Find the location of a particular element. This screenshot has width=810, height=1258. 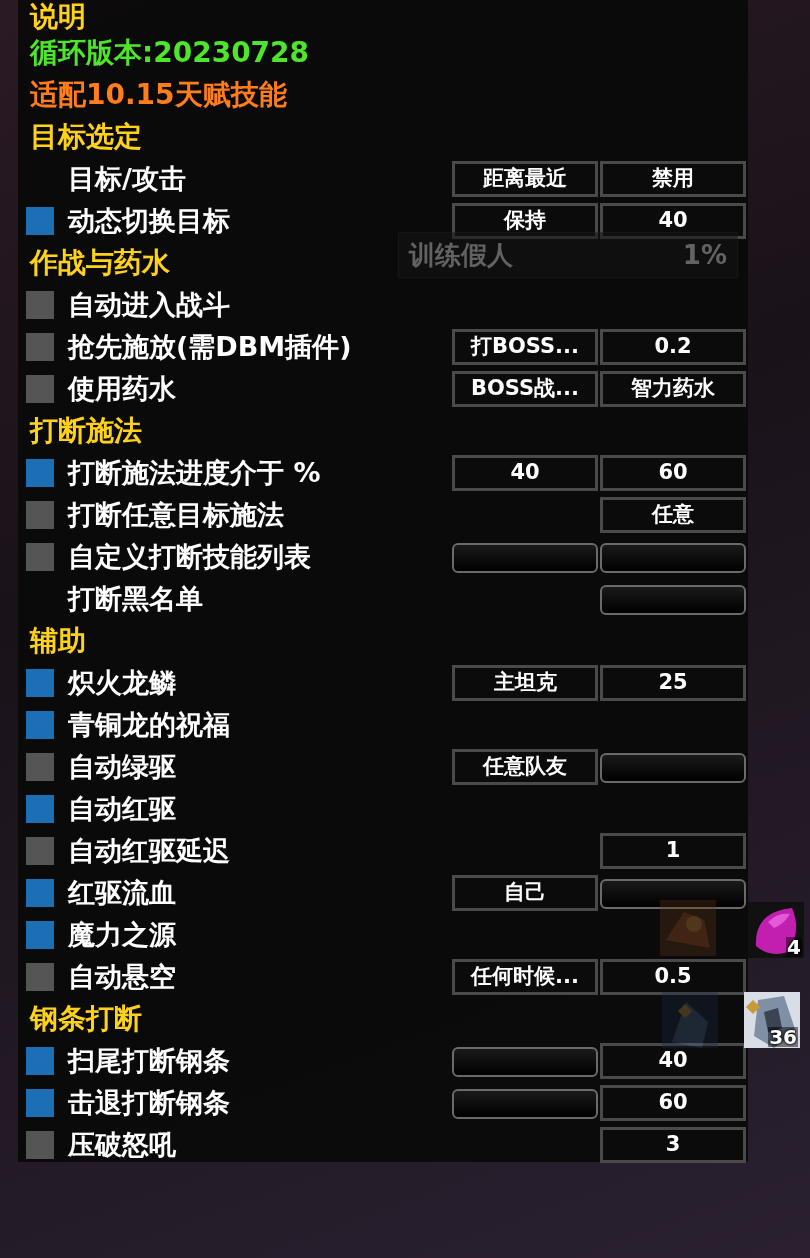

section-title: 目标选定 is located at coordinates (85, 137).